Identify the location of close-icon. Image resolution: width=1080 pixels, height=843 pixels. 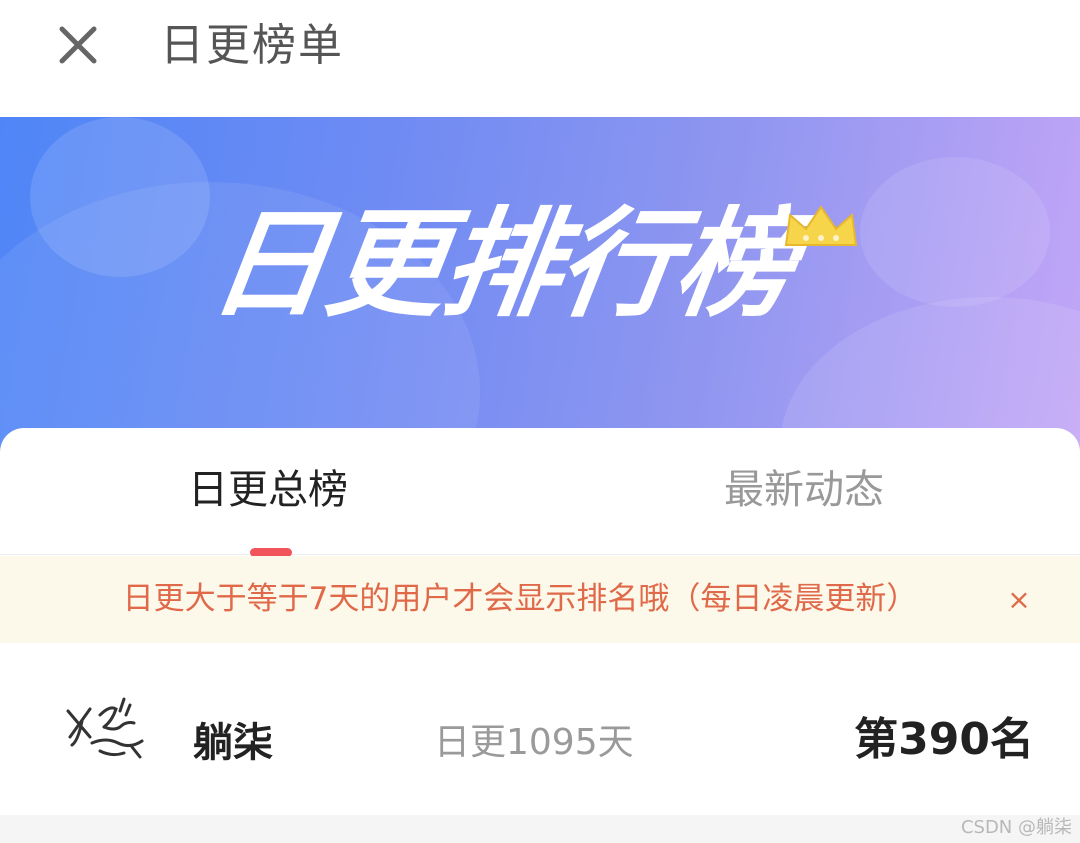
(78, 45).